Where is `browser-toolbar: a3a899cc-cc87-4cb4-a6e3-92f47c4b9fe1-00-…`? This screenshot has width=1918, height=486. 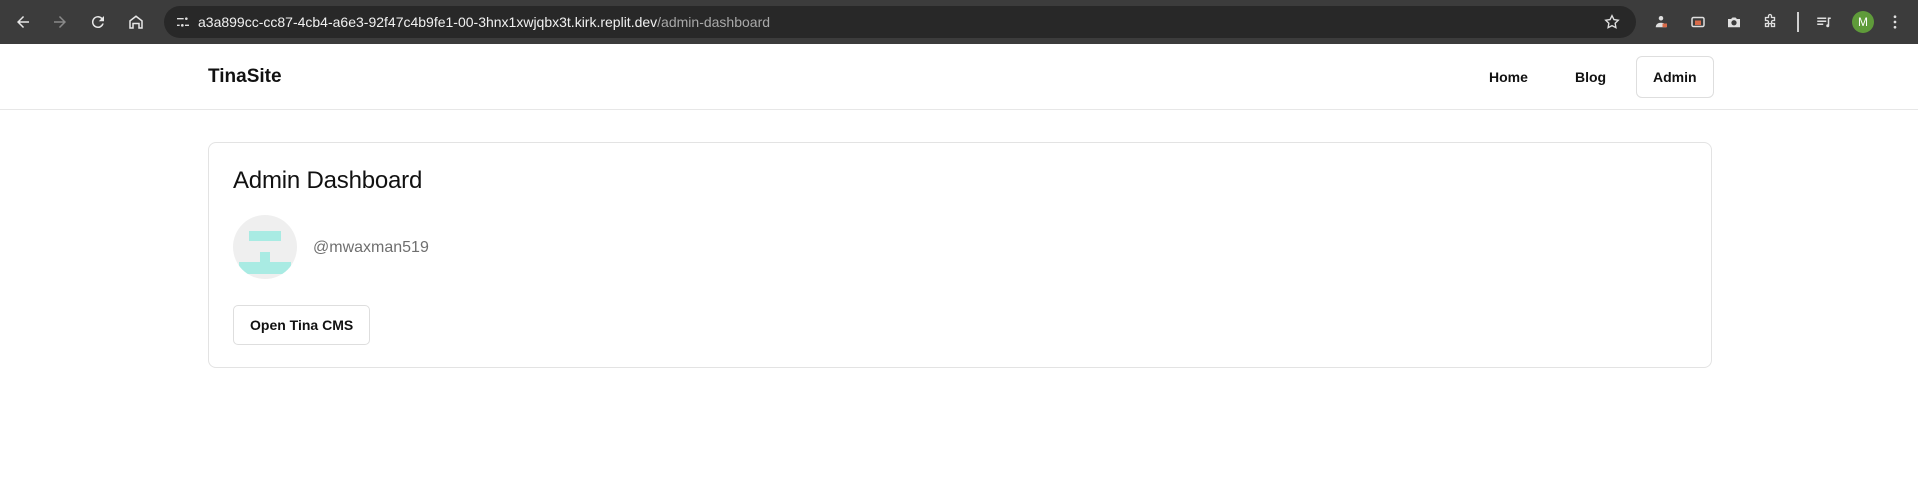 browser-toolbar: a3a899cc-cc87-4cb4-a6e3-92f47c4b9fe1-00-… is located at coordinates (959, 22).